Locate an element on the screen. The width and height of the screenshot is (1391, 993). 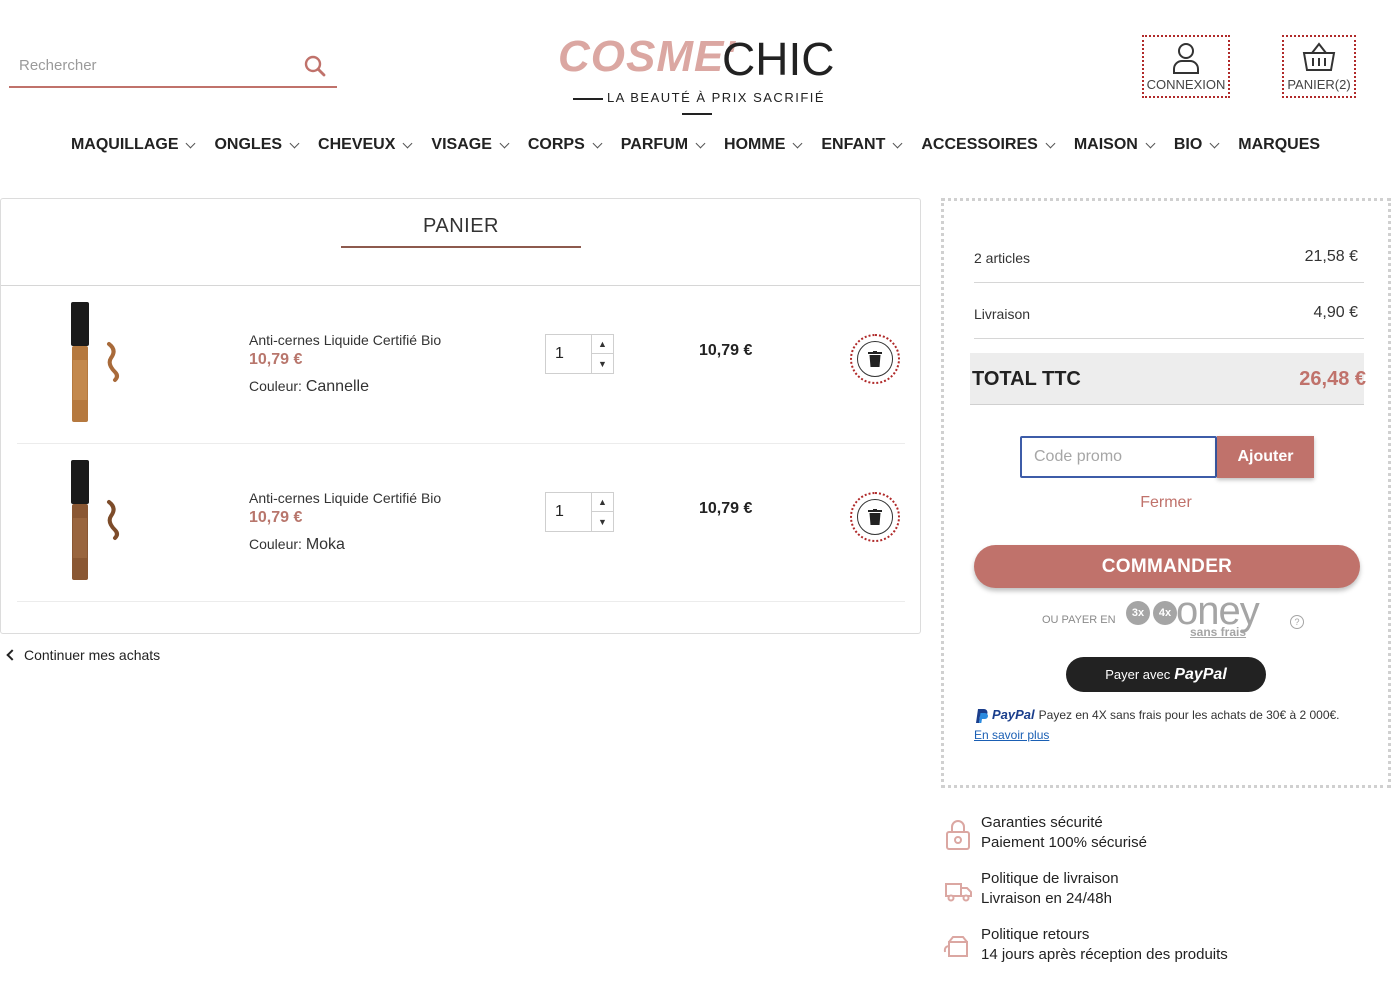
variant-value: Moka is located at coordinates (325, 544).